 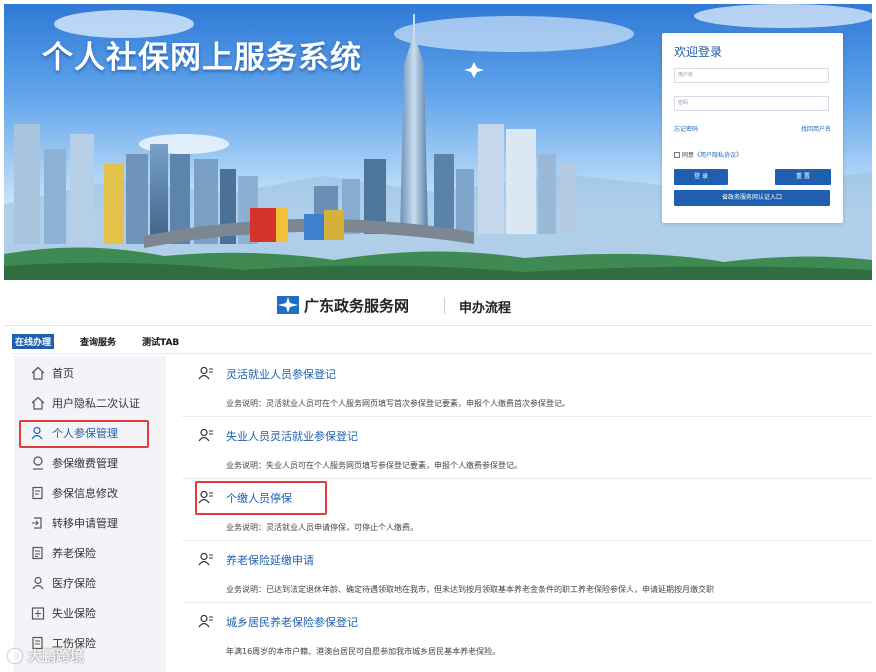 I want to click on tab-test: 测试TAB, so click(x=160, y=341).